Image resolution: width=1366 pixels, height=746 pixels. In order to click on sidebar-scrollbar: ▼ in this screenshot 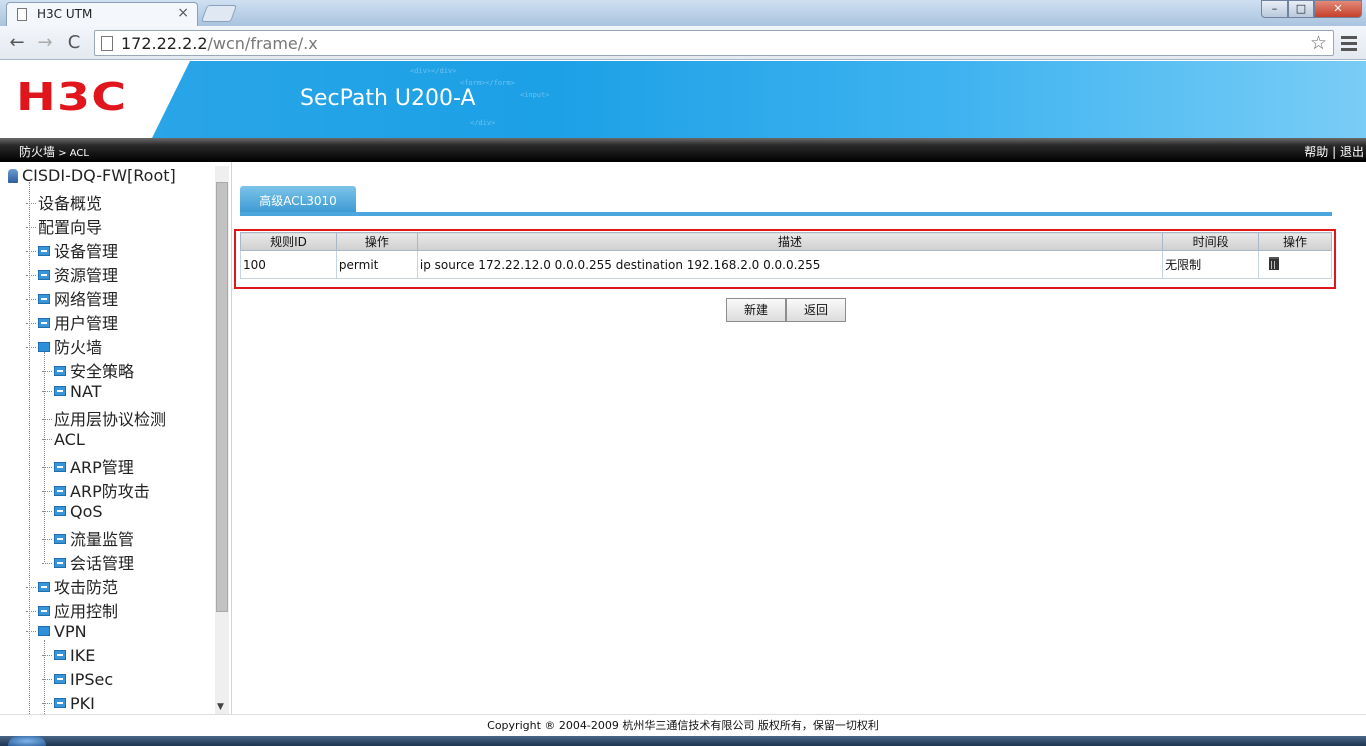, I will do `click(222, 440)`.